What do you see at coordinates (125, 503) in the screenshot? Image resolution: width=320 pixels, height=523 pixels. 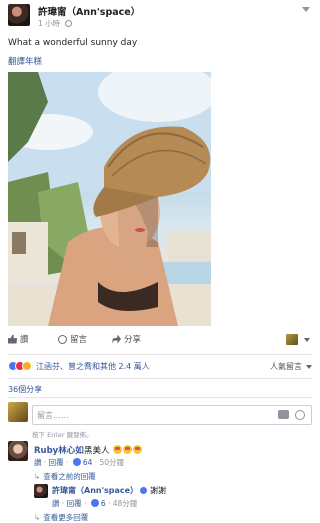 I see `reply-time: 48分鐘` at bounding box center [125, 503].